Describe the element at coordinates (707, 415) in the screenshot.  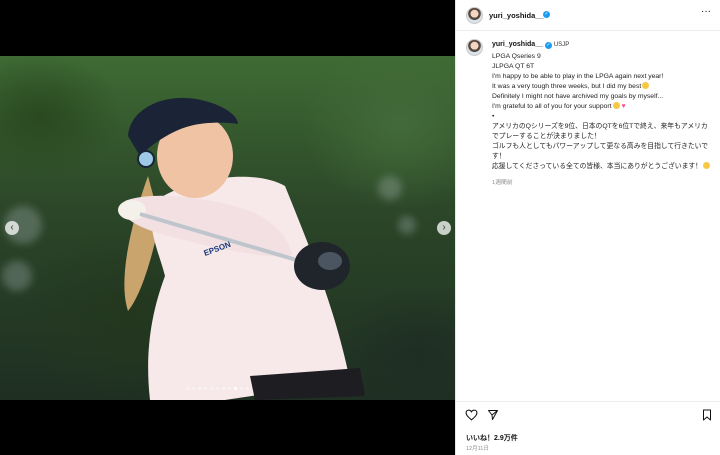
I see `bookmark-icon` at that location.